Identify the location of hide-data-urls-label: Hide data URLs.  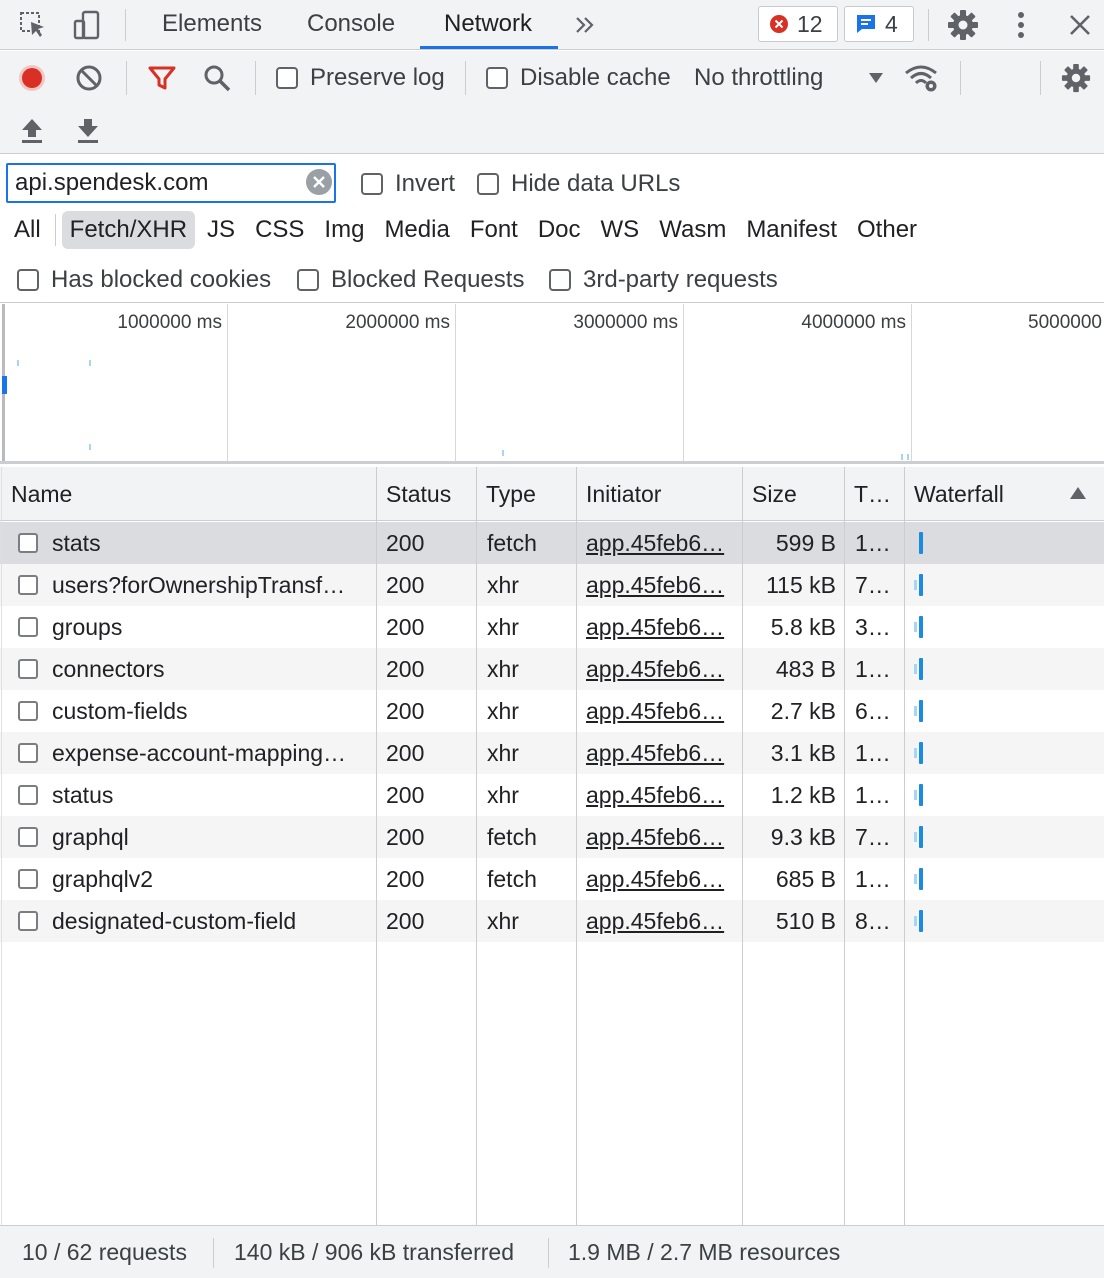
(596, 183).